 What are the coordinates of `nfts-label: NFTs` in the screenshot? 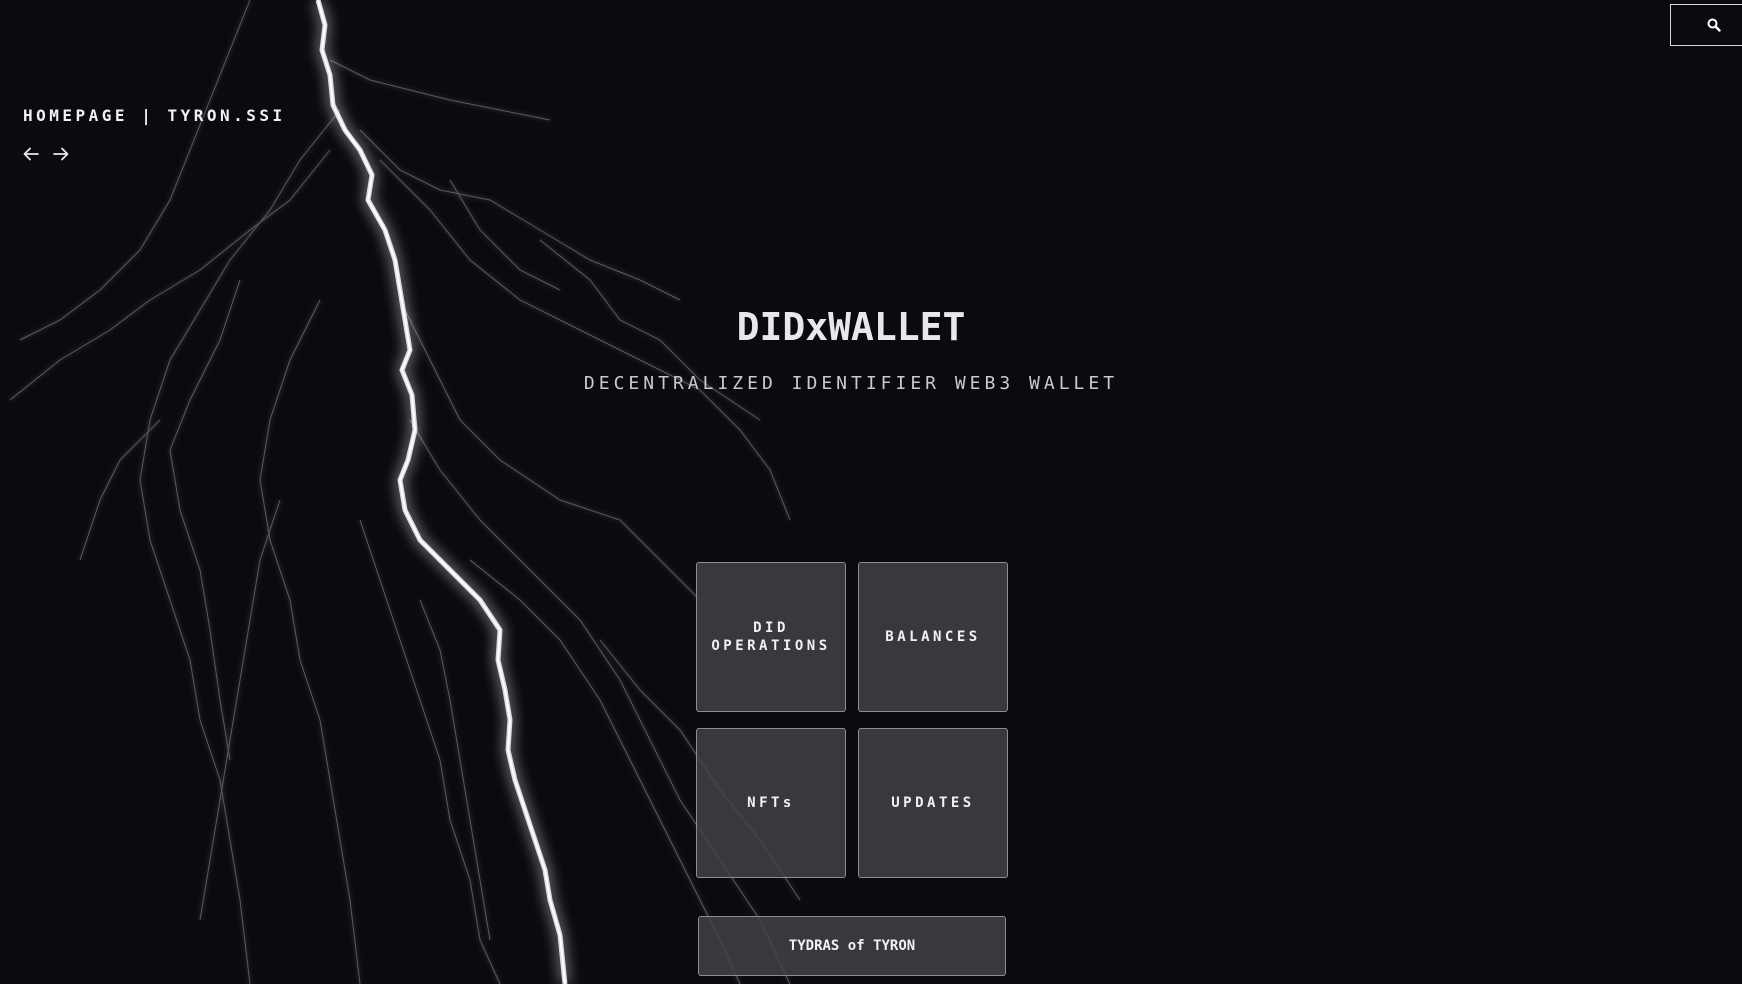 It's located at (771, 803).